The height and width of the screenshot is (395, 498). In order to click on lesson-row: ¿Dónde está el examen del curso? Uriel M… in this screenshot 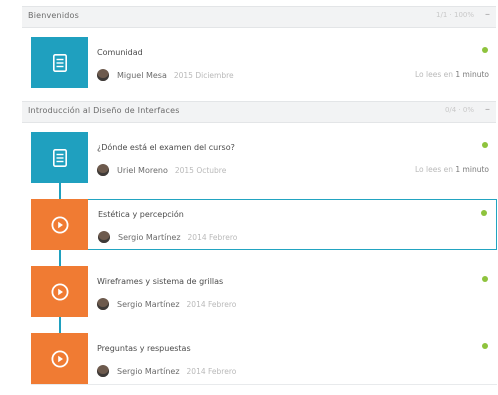, I will do `click(264, 157)`.